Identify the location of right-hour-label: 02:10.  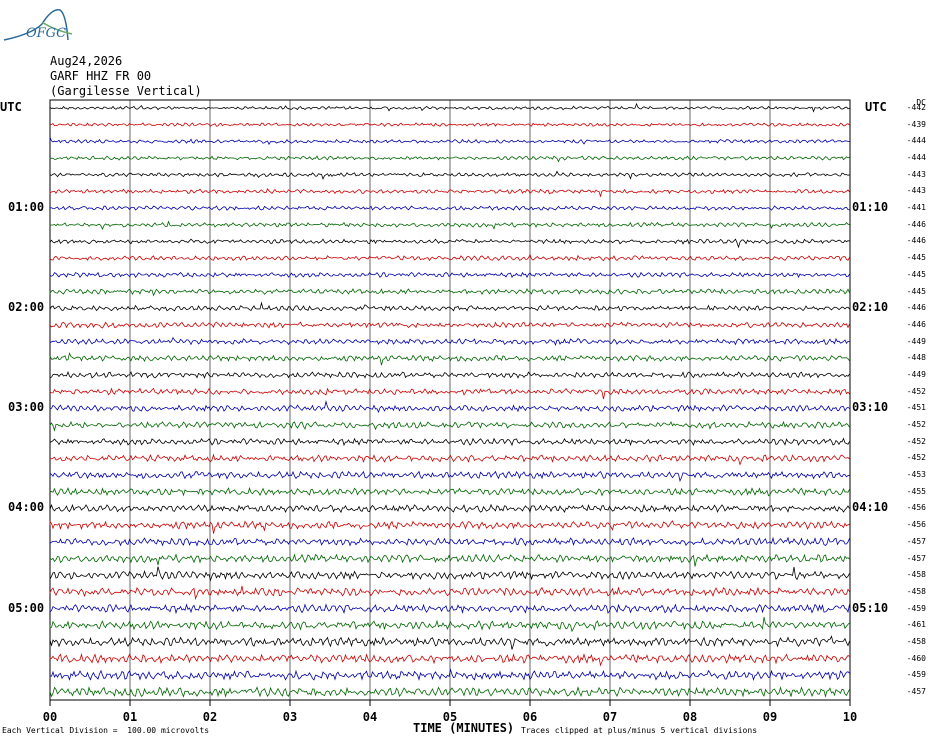
(870, 307).